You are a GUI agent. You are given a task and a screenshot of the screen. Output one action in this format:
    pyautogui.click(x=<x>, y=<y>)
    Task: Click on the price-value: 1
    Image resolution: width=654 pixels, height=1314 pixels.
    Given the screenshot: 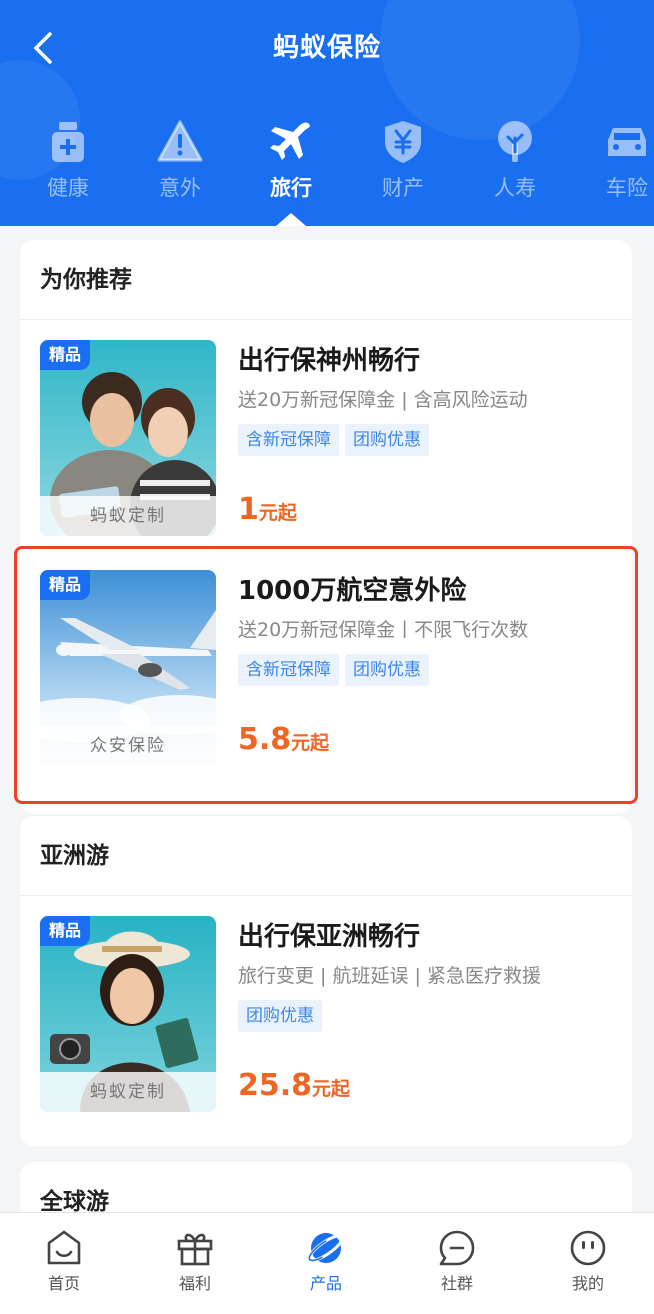 What is the action you would take?
    pyautogui.click(x=248, y=509)
    